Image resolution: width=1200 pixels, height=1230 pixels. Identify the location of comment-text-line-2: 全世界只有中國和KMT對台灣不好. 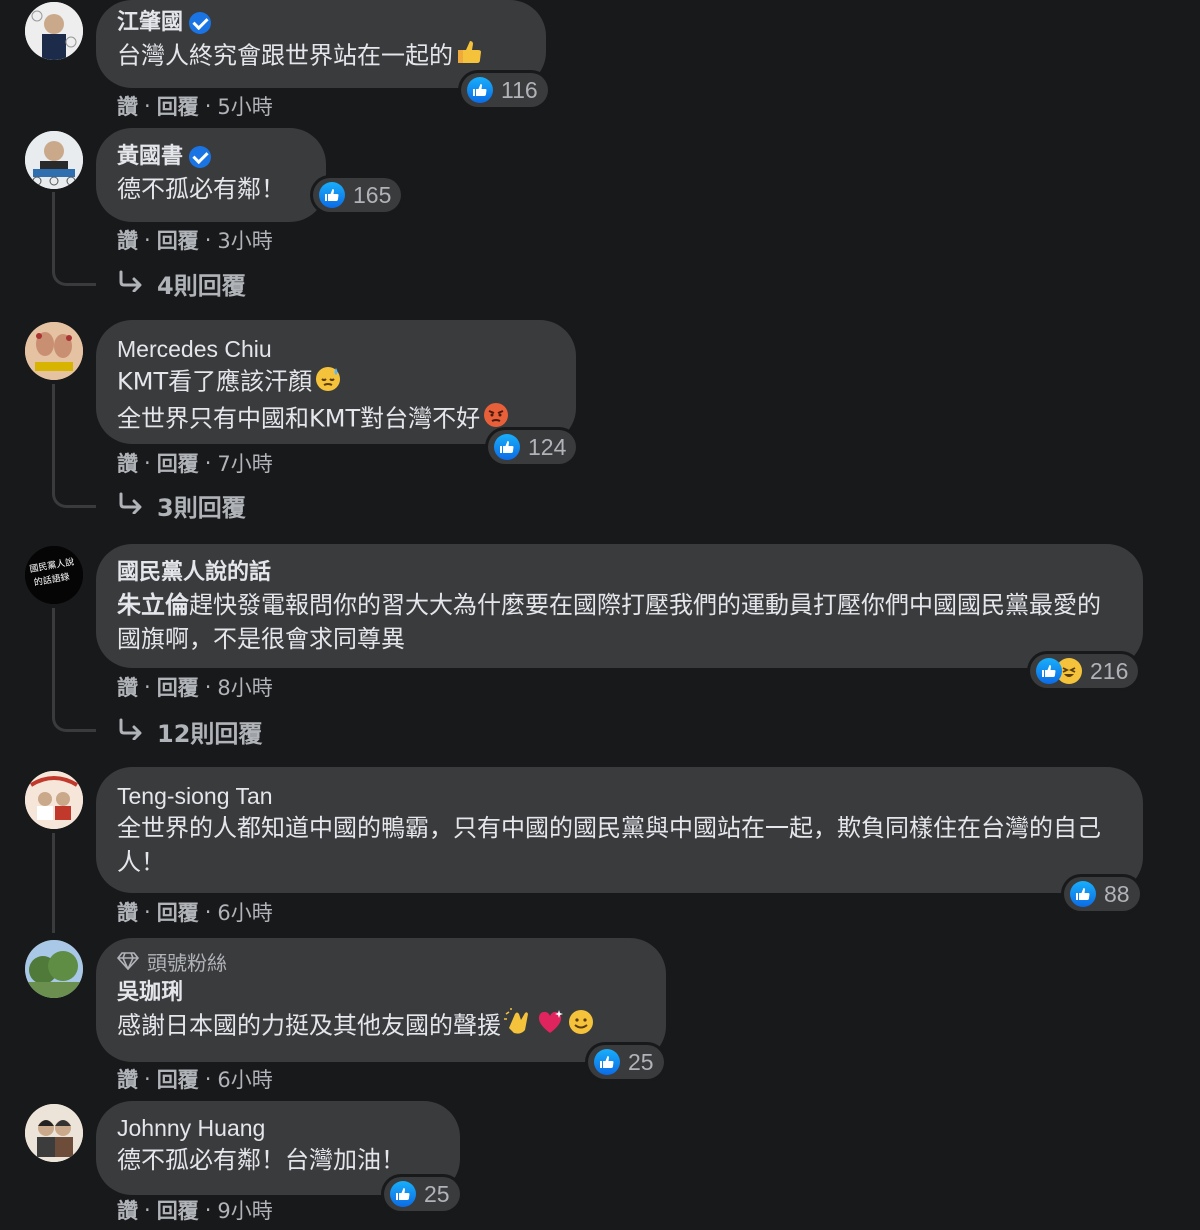
(299, 418).